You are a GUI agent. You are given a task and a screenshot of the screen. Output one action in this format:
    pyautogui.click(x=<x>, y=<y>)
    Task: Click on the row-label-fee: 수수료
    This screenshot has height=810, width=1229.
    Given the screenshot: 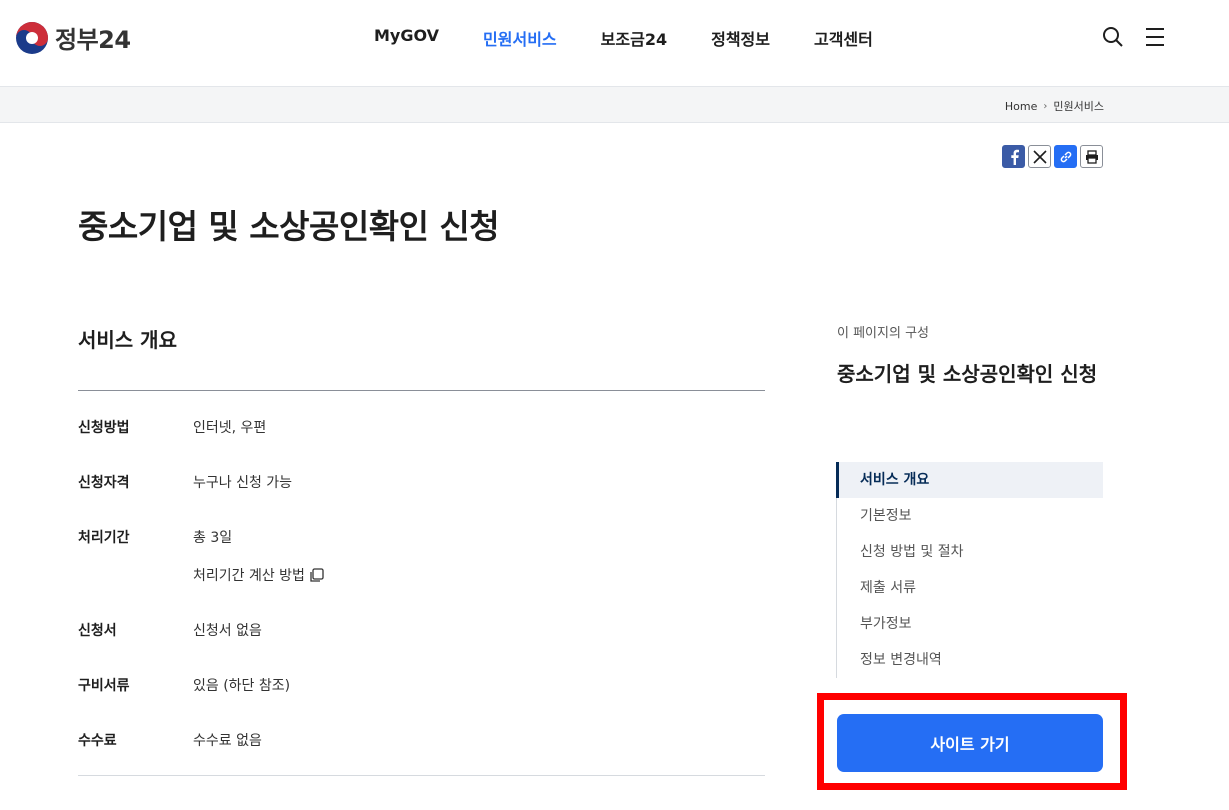 What is the action you would take?
    pyautogui.click(x=97, y=741)
    